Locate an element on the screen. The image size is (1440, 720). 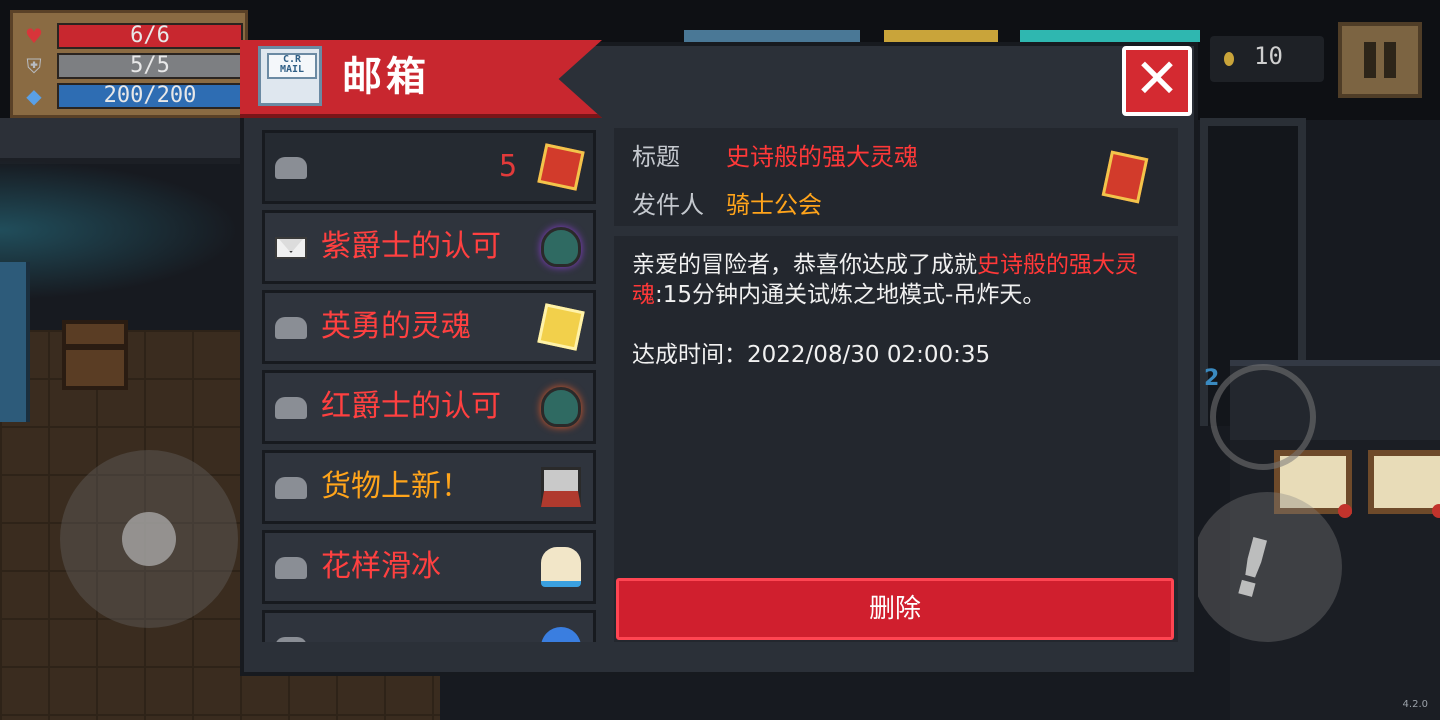
skill-button: ! is located at coordinates (1267, 567).